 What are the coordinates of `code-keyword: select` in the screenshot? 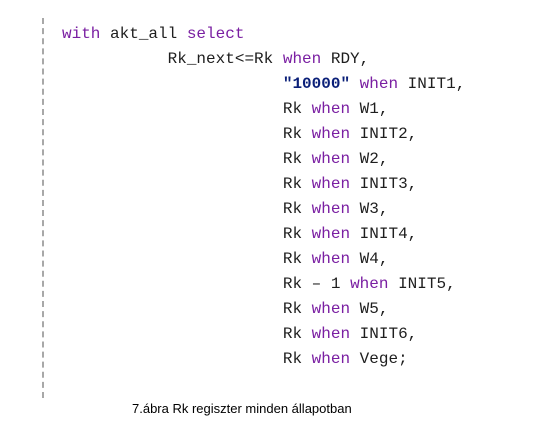 It's located at (215, 34).